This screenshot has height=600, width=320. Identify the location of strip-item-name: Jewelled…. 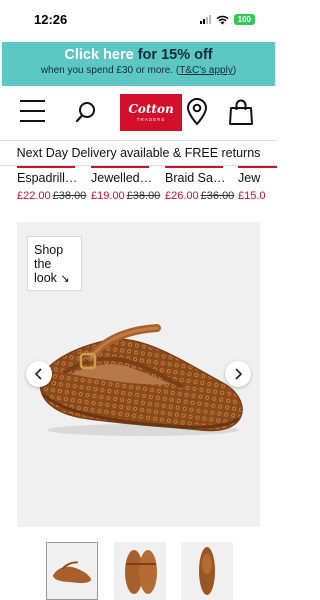
(122, 178).